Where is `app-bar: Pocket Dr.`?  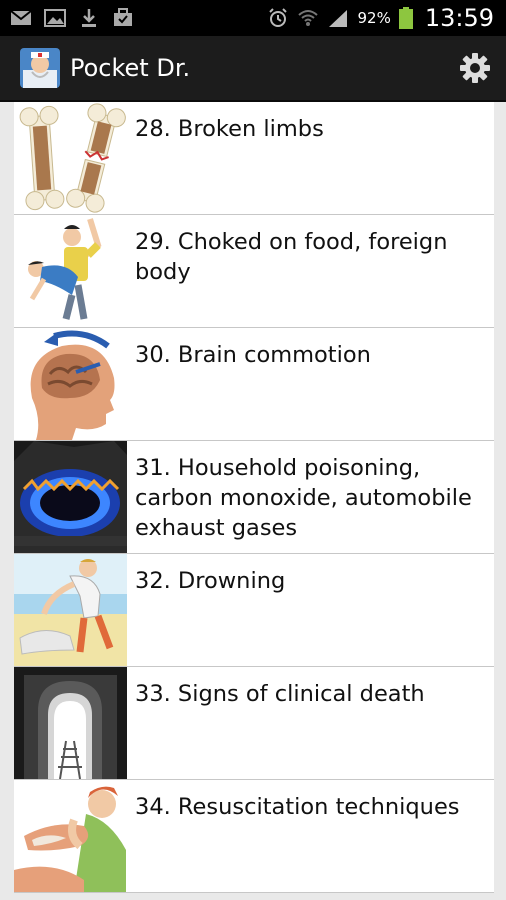
app-bar: Pocket Dr. is located at coordinates (253, 69).